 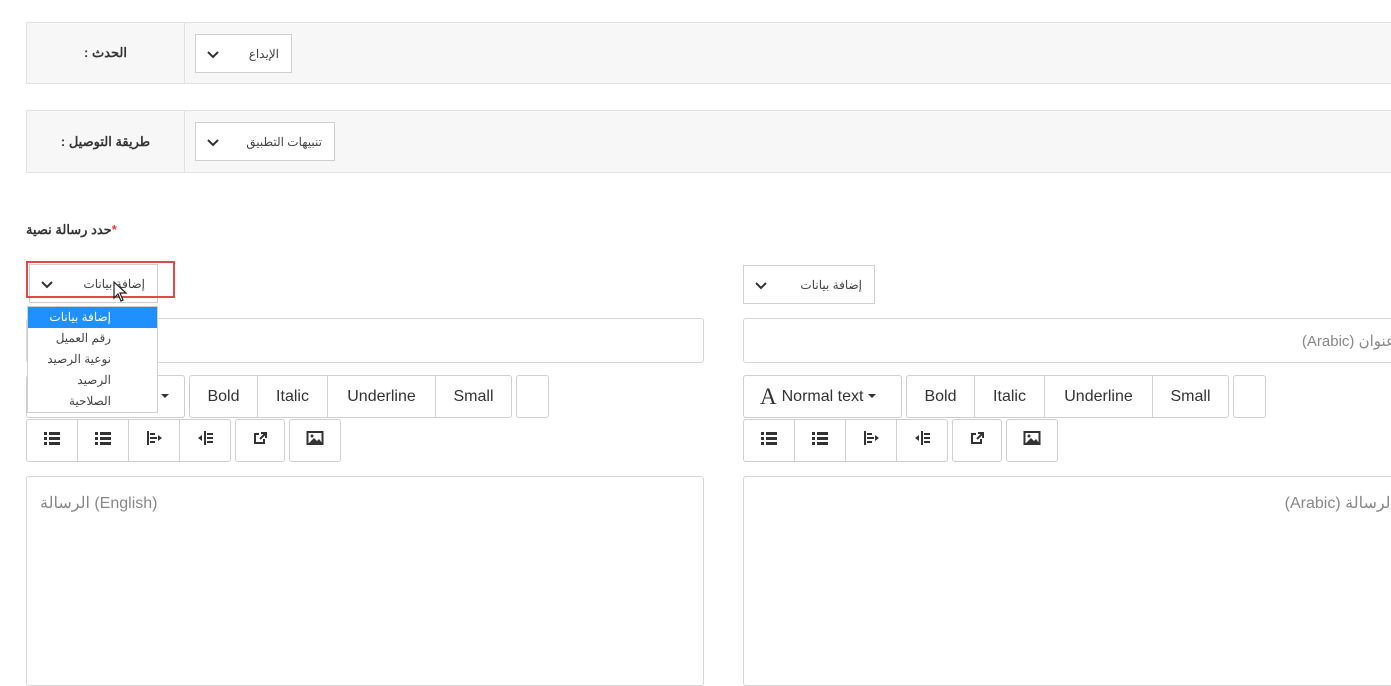 I want to click on left-message-editor: الرسالة (English), so click(x=365, y=581).